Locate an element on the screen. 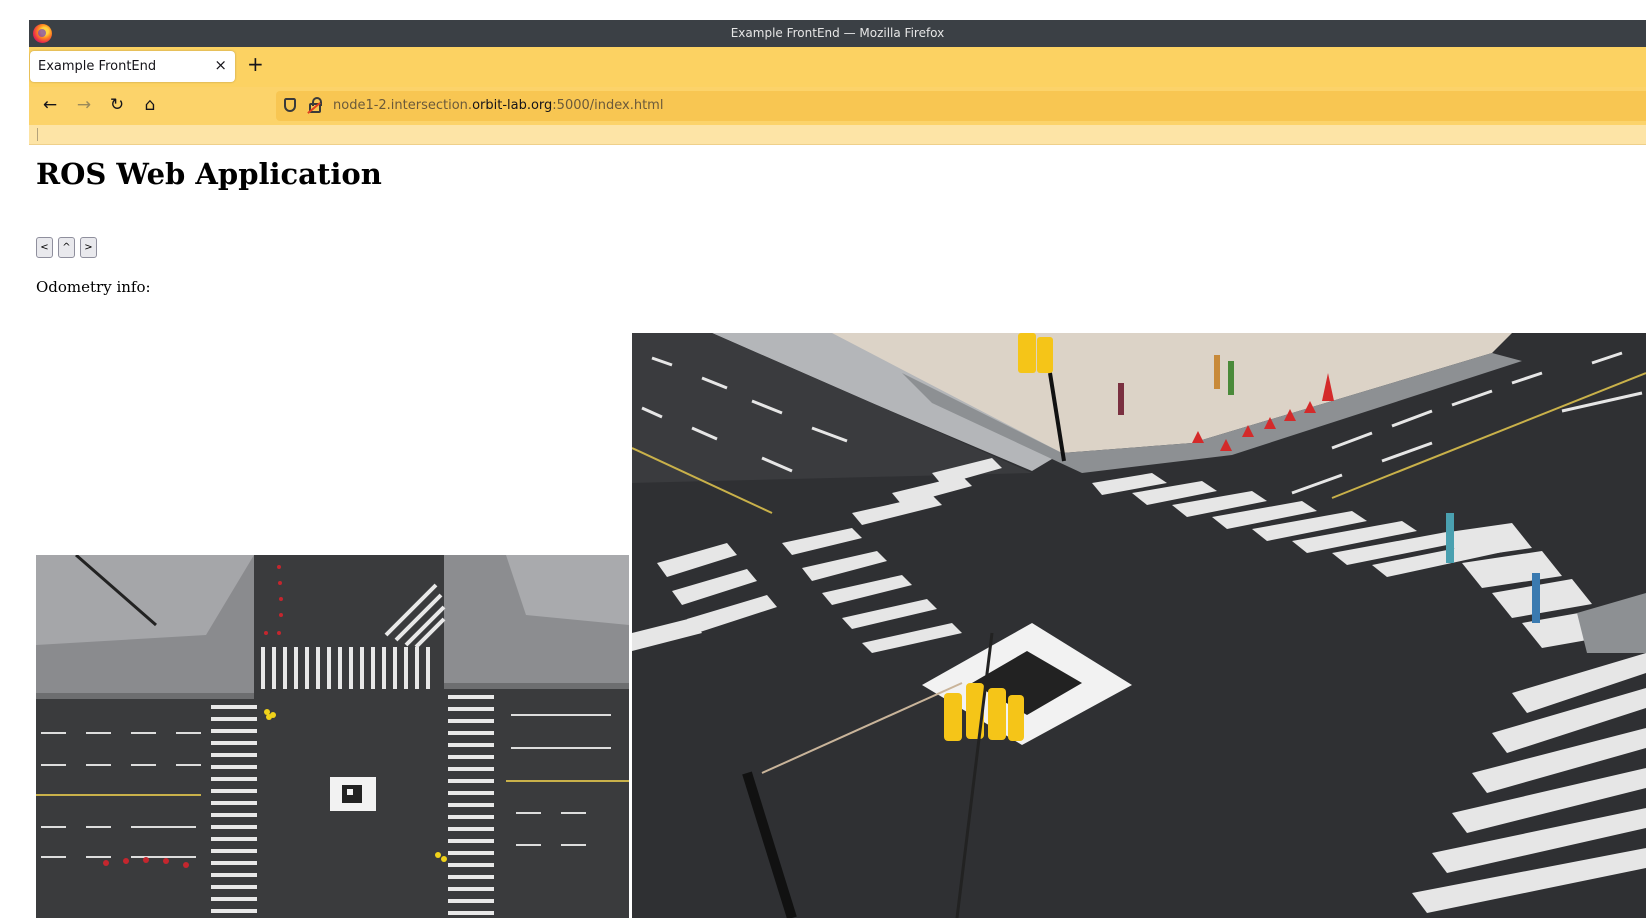 This screenshot has width=1646, height=918. url-suffix: :5000/index.html is located at coordinates (608, 105).